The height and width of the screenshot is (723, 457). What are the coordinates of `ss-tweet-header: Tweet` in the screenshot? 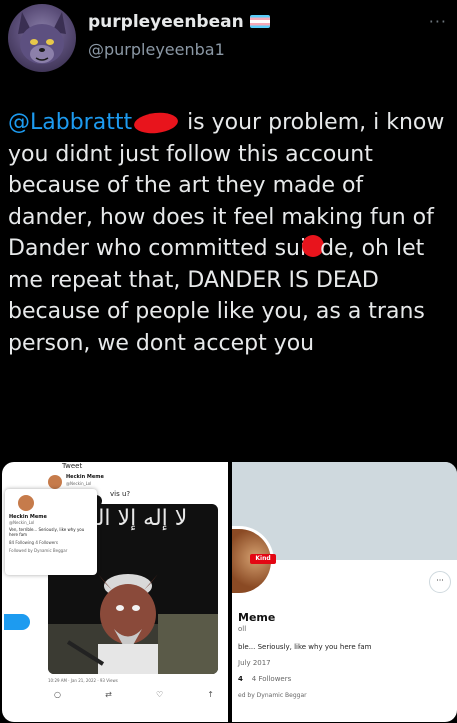 It's located at (72, 466).